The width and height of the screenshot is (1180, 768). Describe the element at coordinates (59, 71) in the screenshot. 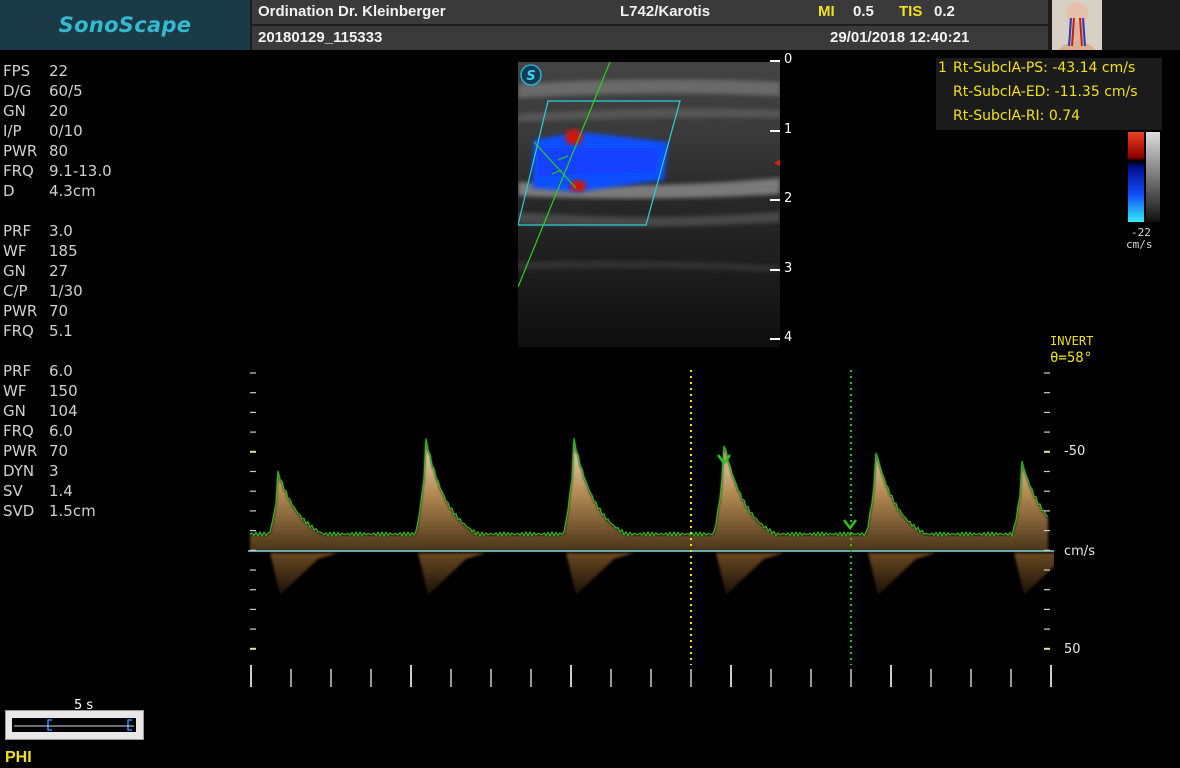

I see `param-value: 22` at that location.